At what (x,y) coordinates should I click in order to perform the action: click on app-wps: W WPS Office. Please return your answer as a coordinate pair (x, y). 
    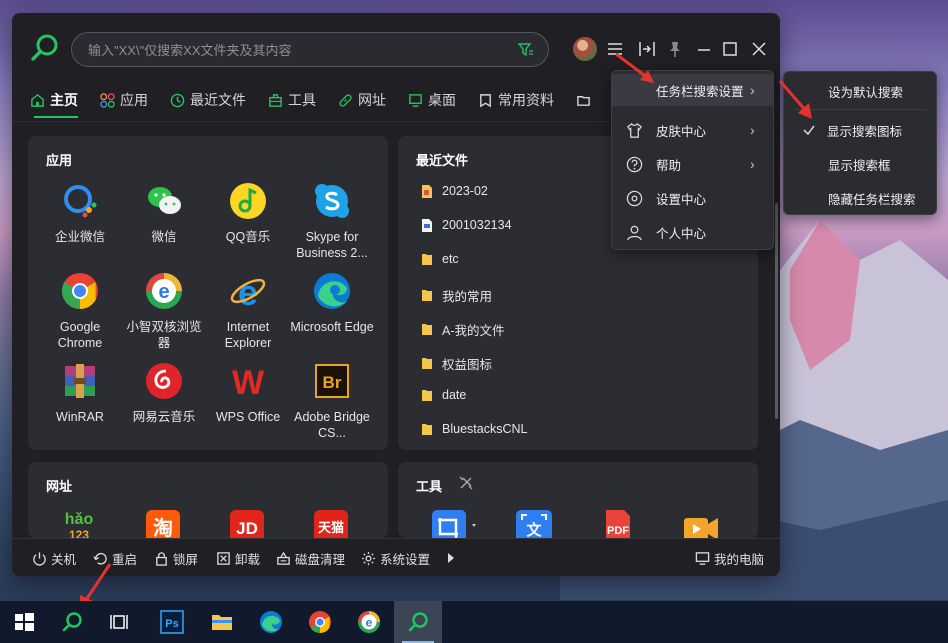
    Looking at the image, I should click on (248, 393).